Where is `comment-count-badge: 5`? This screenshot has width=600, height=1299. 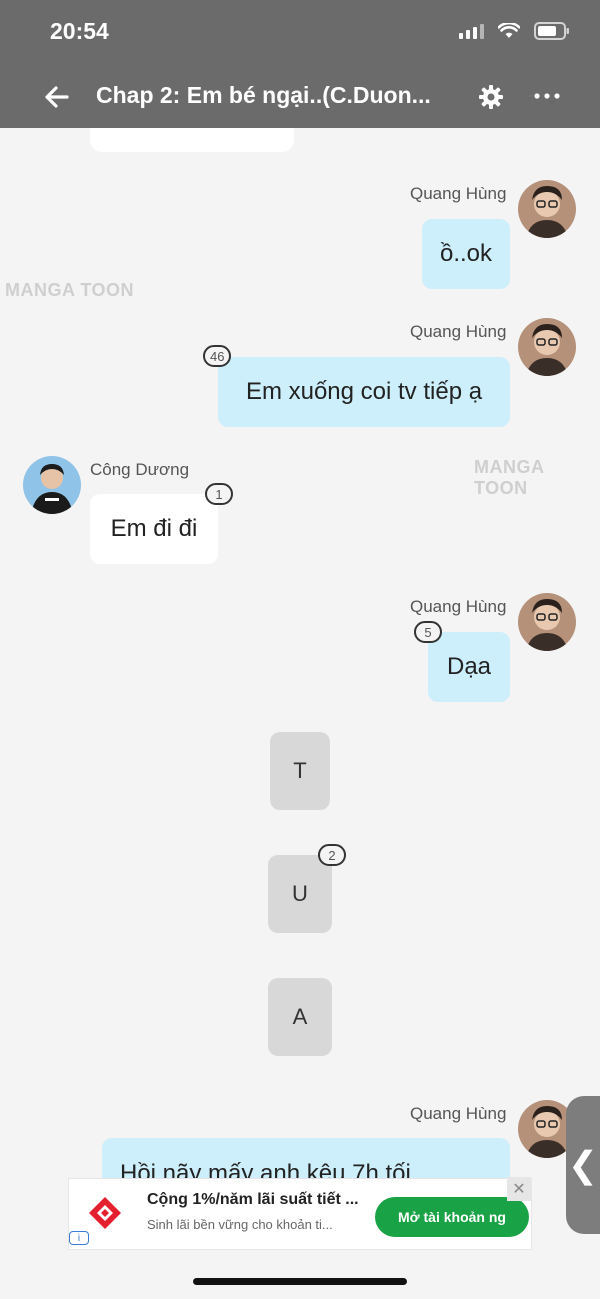 comment-count-badge: 5 is located at coordinates (428, 632).